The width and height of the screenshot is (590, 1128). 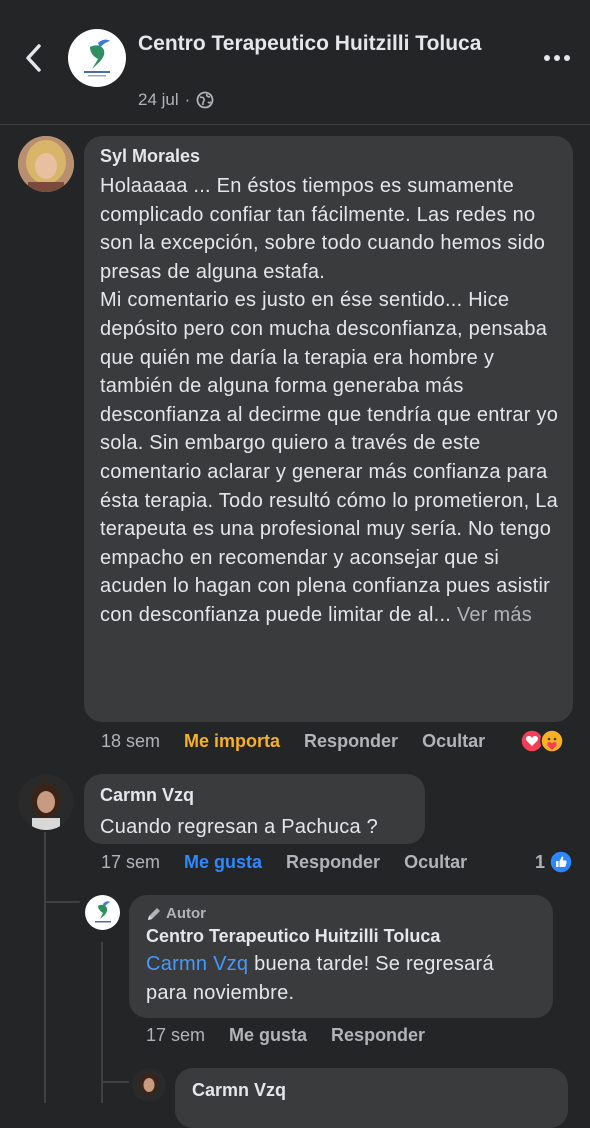 I want to click on comment-actions: 18 sem Me importa Responder Ocultar, so click(x=341, y=741).